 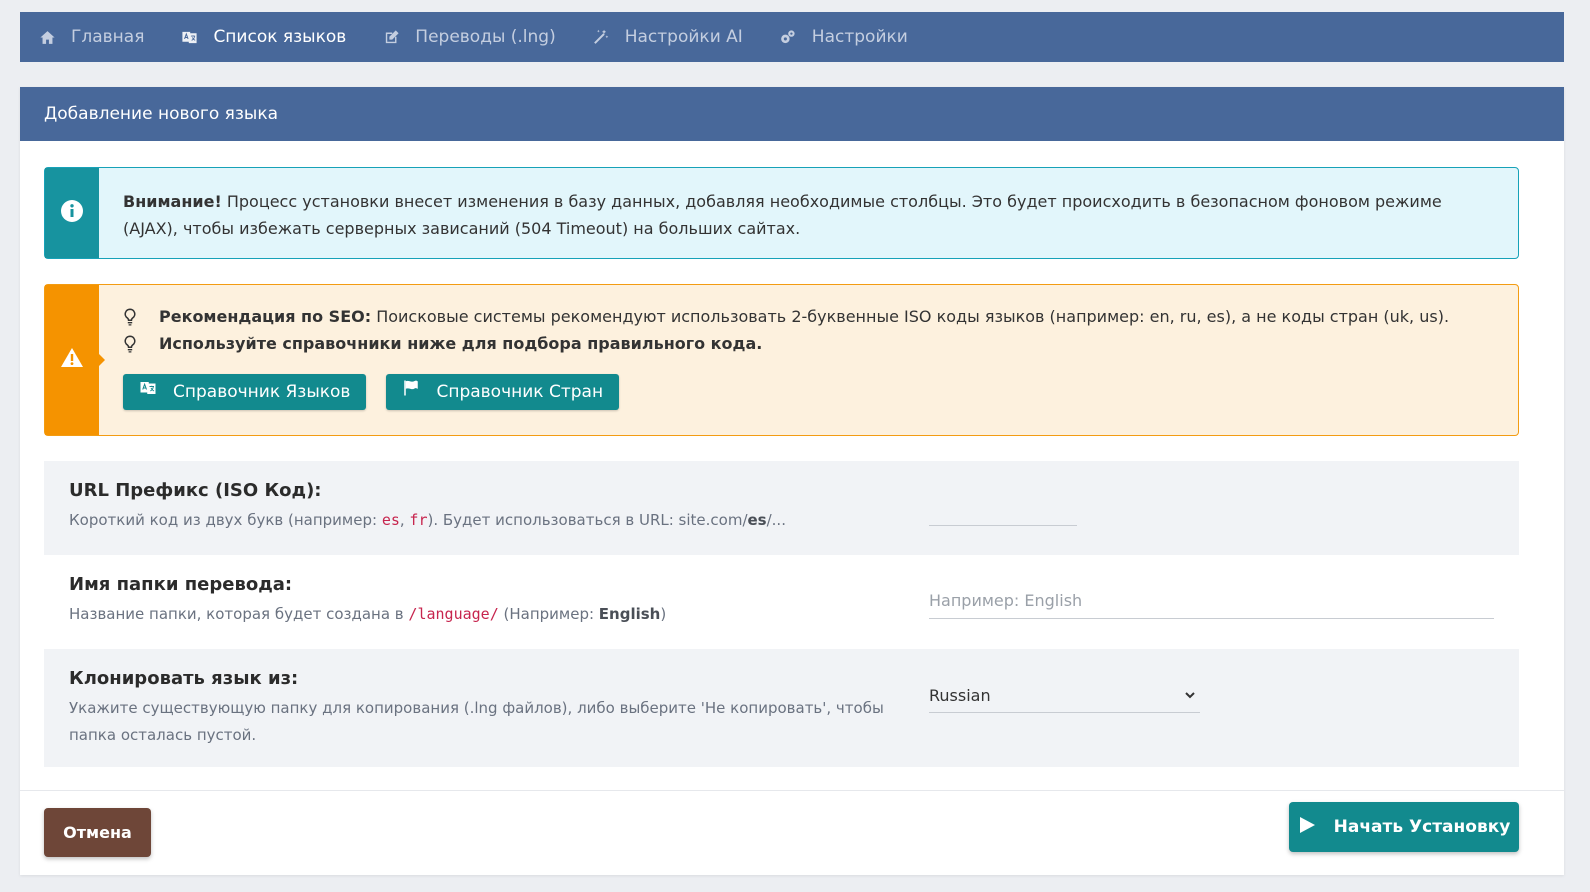 I want to click on nav-item-label: Главная, so click(x=108, y=37).